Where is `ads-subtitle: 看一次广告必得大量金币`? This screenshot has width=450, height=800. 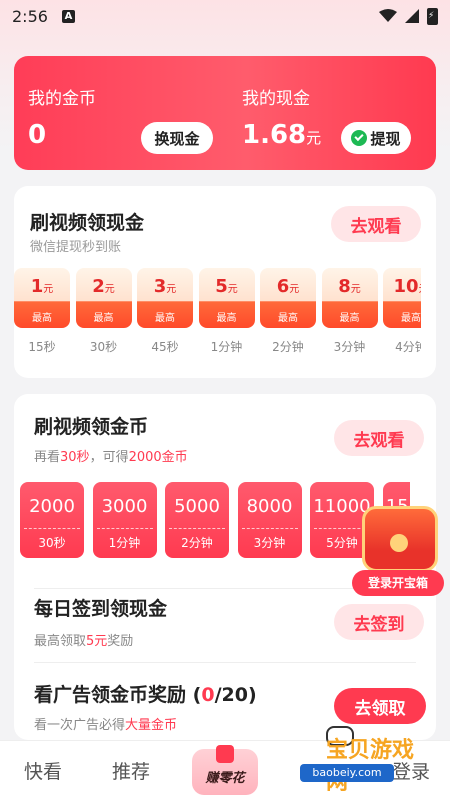
ads-subtitle: 看一次广告必得大量金币 is located at coordinates (106, 725).